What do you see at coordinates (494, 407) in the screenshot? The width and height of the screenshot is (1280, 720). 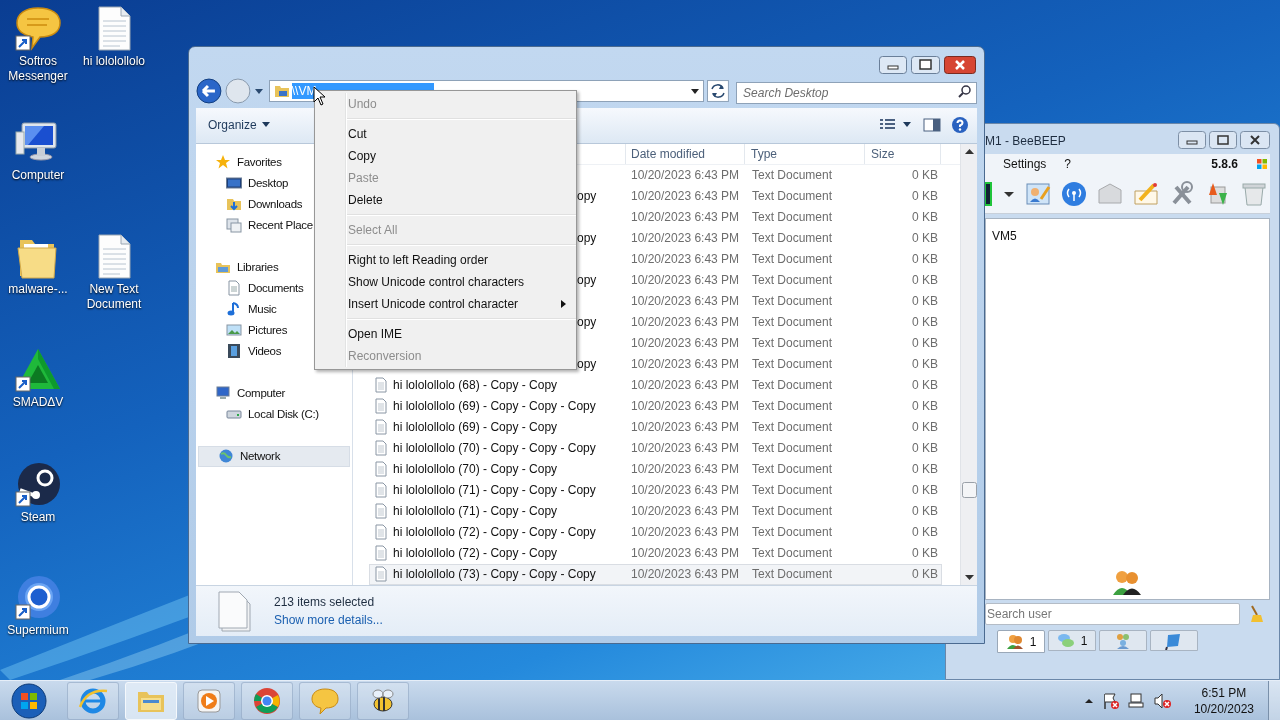 I see `file-name: hi lololollolo (69) - Copy - Copy - Copy` at bounding box center [494, 407].